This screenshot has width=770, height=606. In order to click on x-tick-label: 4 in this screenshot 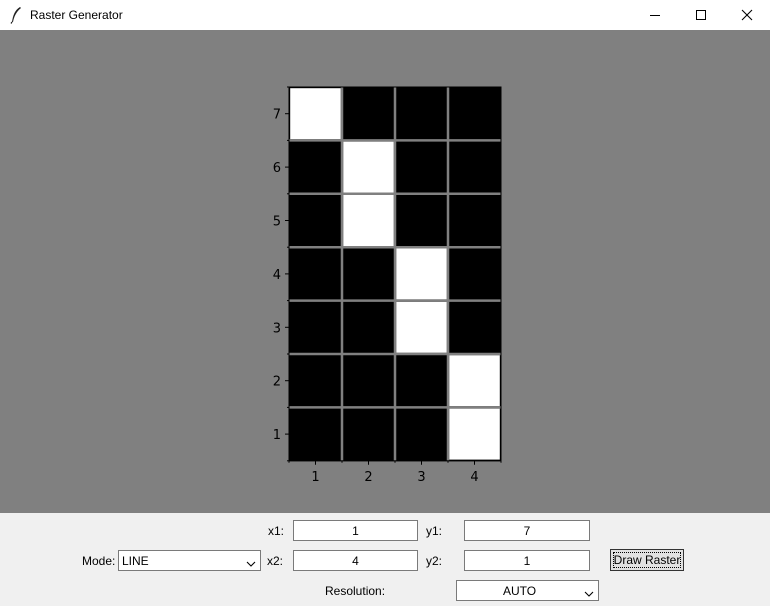, I will do `click(474, 477)`.